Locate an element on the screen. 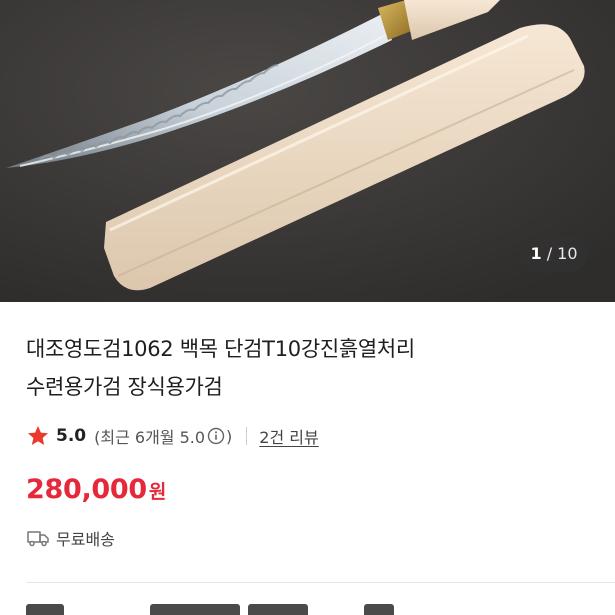 The width and height of the screenshot is (615, 615). review-count-link: 2건 리뷰 is located at coordinates (288, 436).